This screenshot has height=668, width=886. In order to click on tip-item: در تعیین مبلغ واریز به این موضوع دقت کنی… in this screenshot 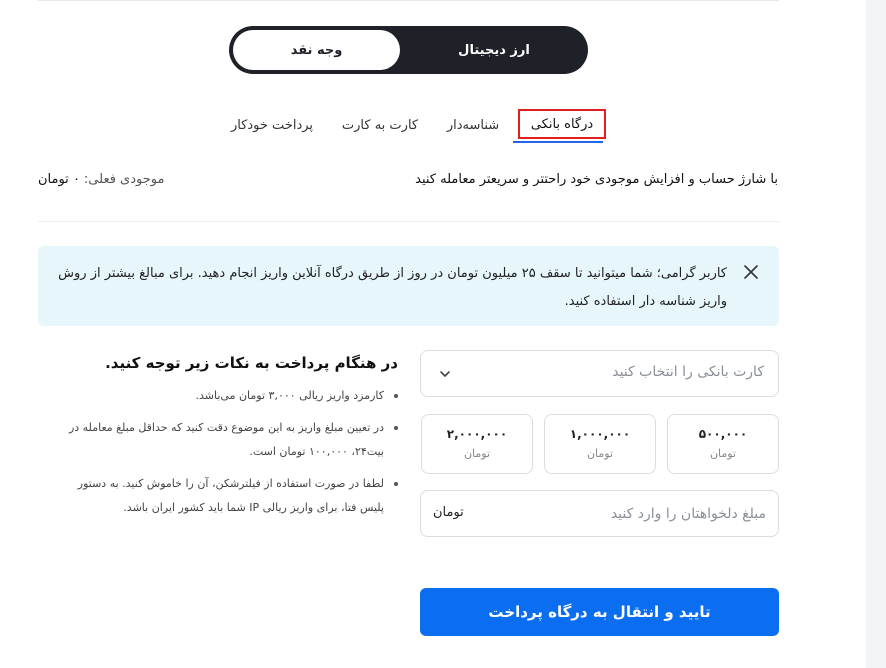, I will do `click(229, 440)`.